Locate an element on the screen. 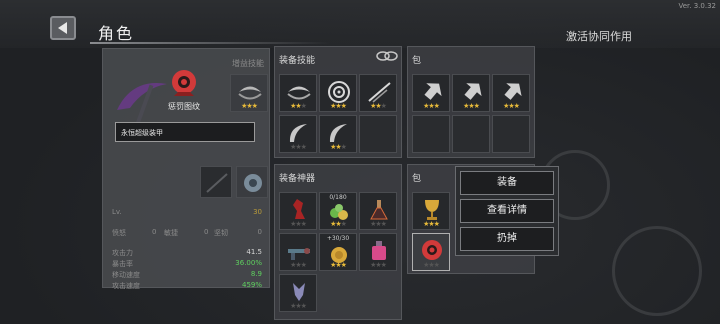 This screenshot has width=720, height=324. level-label: Lv. is located at coordinates (117, 212).